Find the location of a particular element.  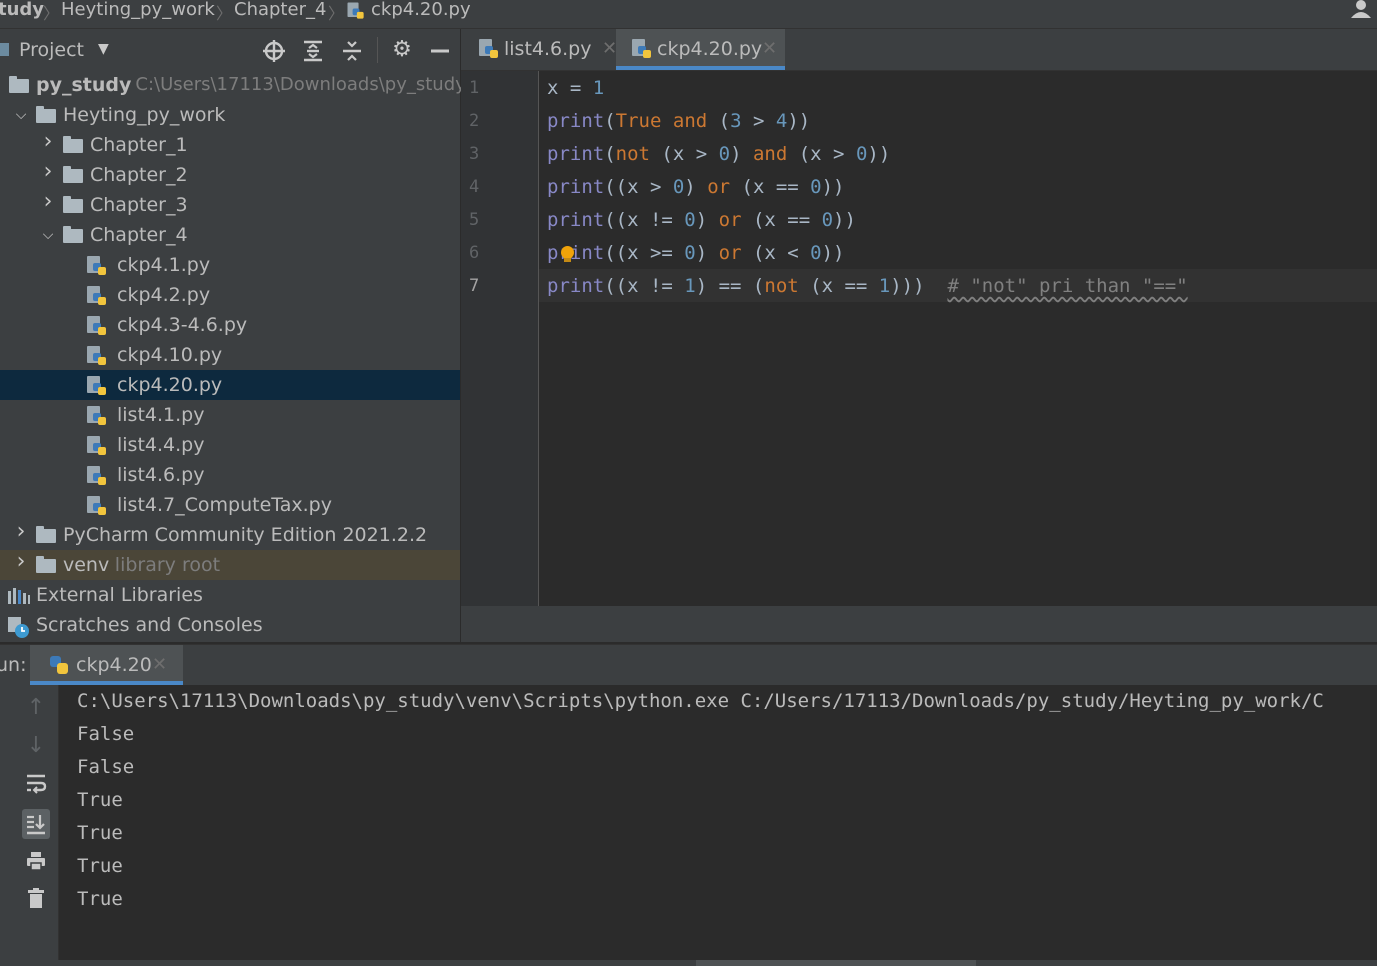

tree-item: ckp4.10.py is located at coordinates (230, 355).